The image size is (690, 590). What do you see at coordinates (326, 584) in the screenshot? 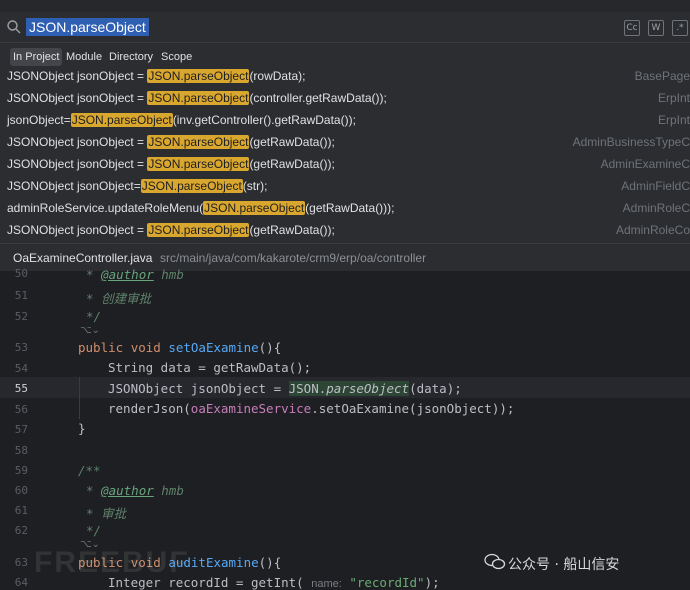
I see `param-hint: name:` at bounding box center [326, 584].